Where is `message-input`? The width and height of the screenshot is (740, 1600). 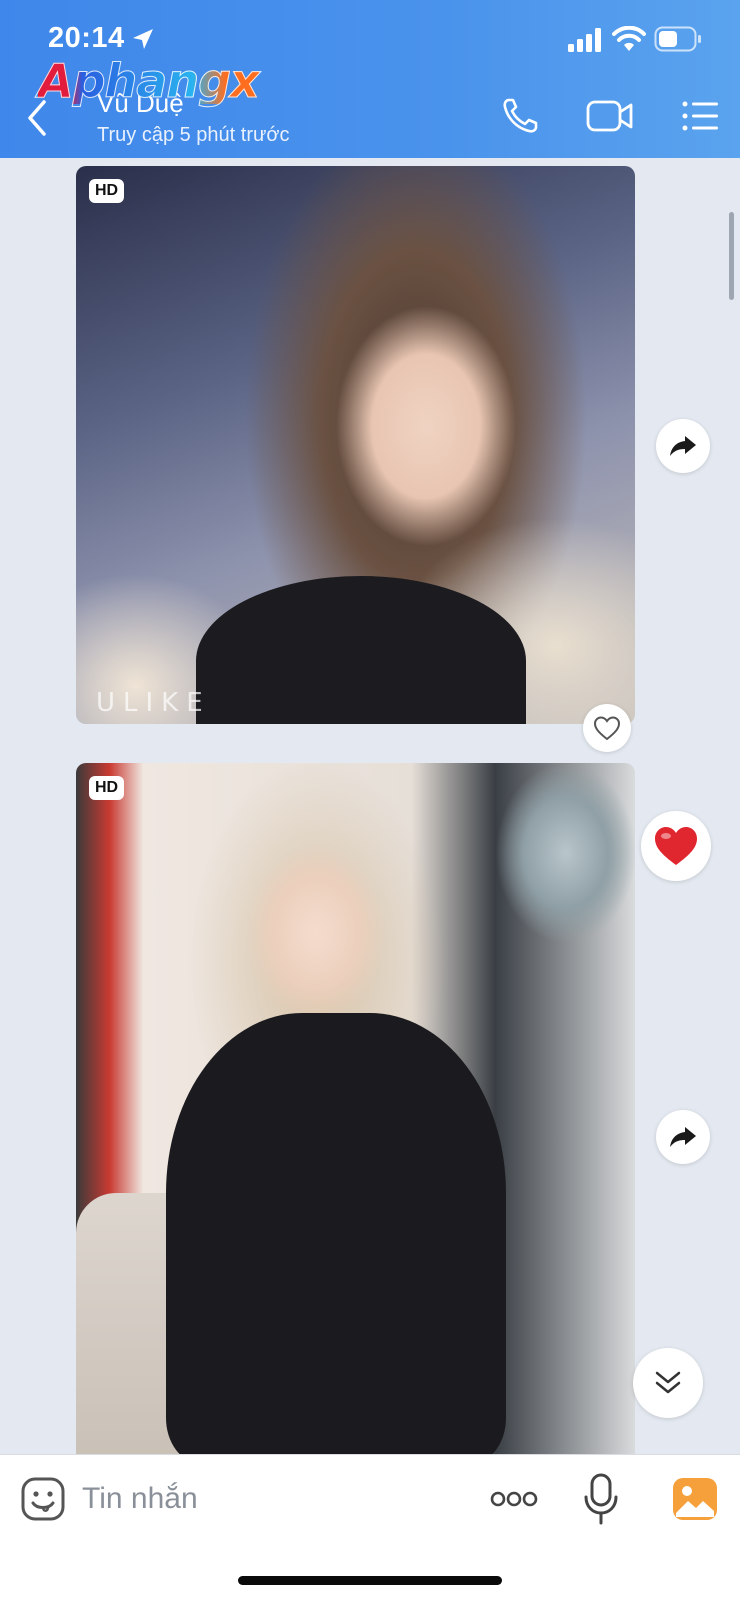
message-input is located at coordinates (272, 1499).